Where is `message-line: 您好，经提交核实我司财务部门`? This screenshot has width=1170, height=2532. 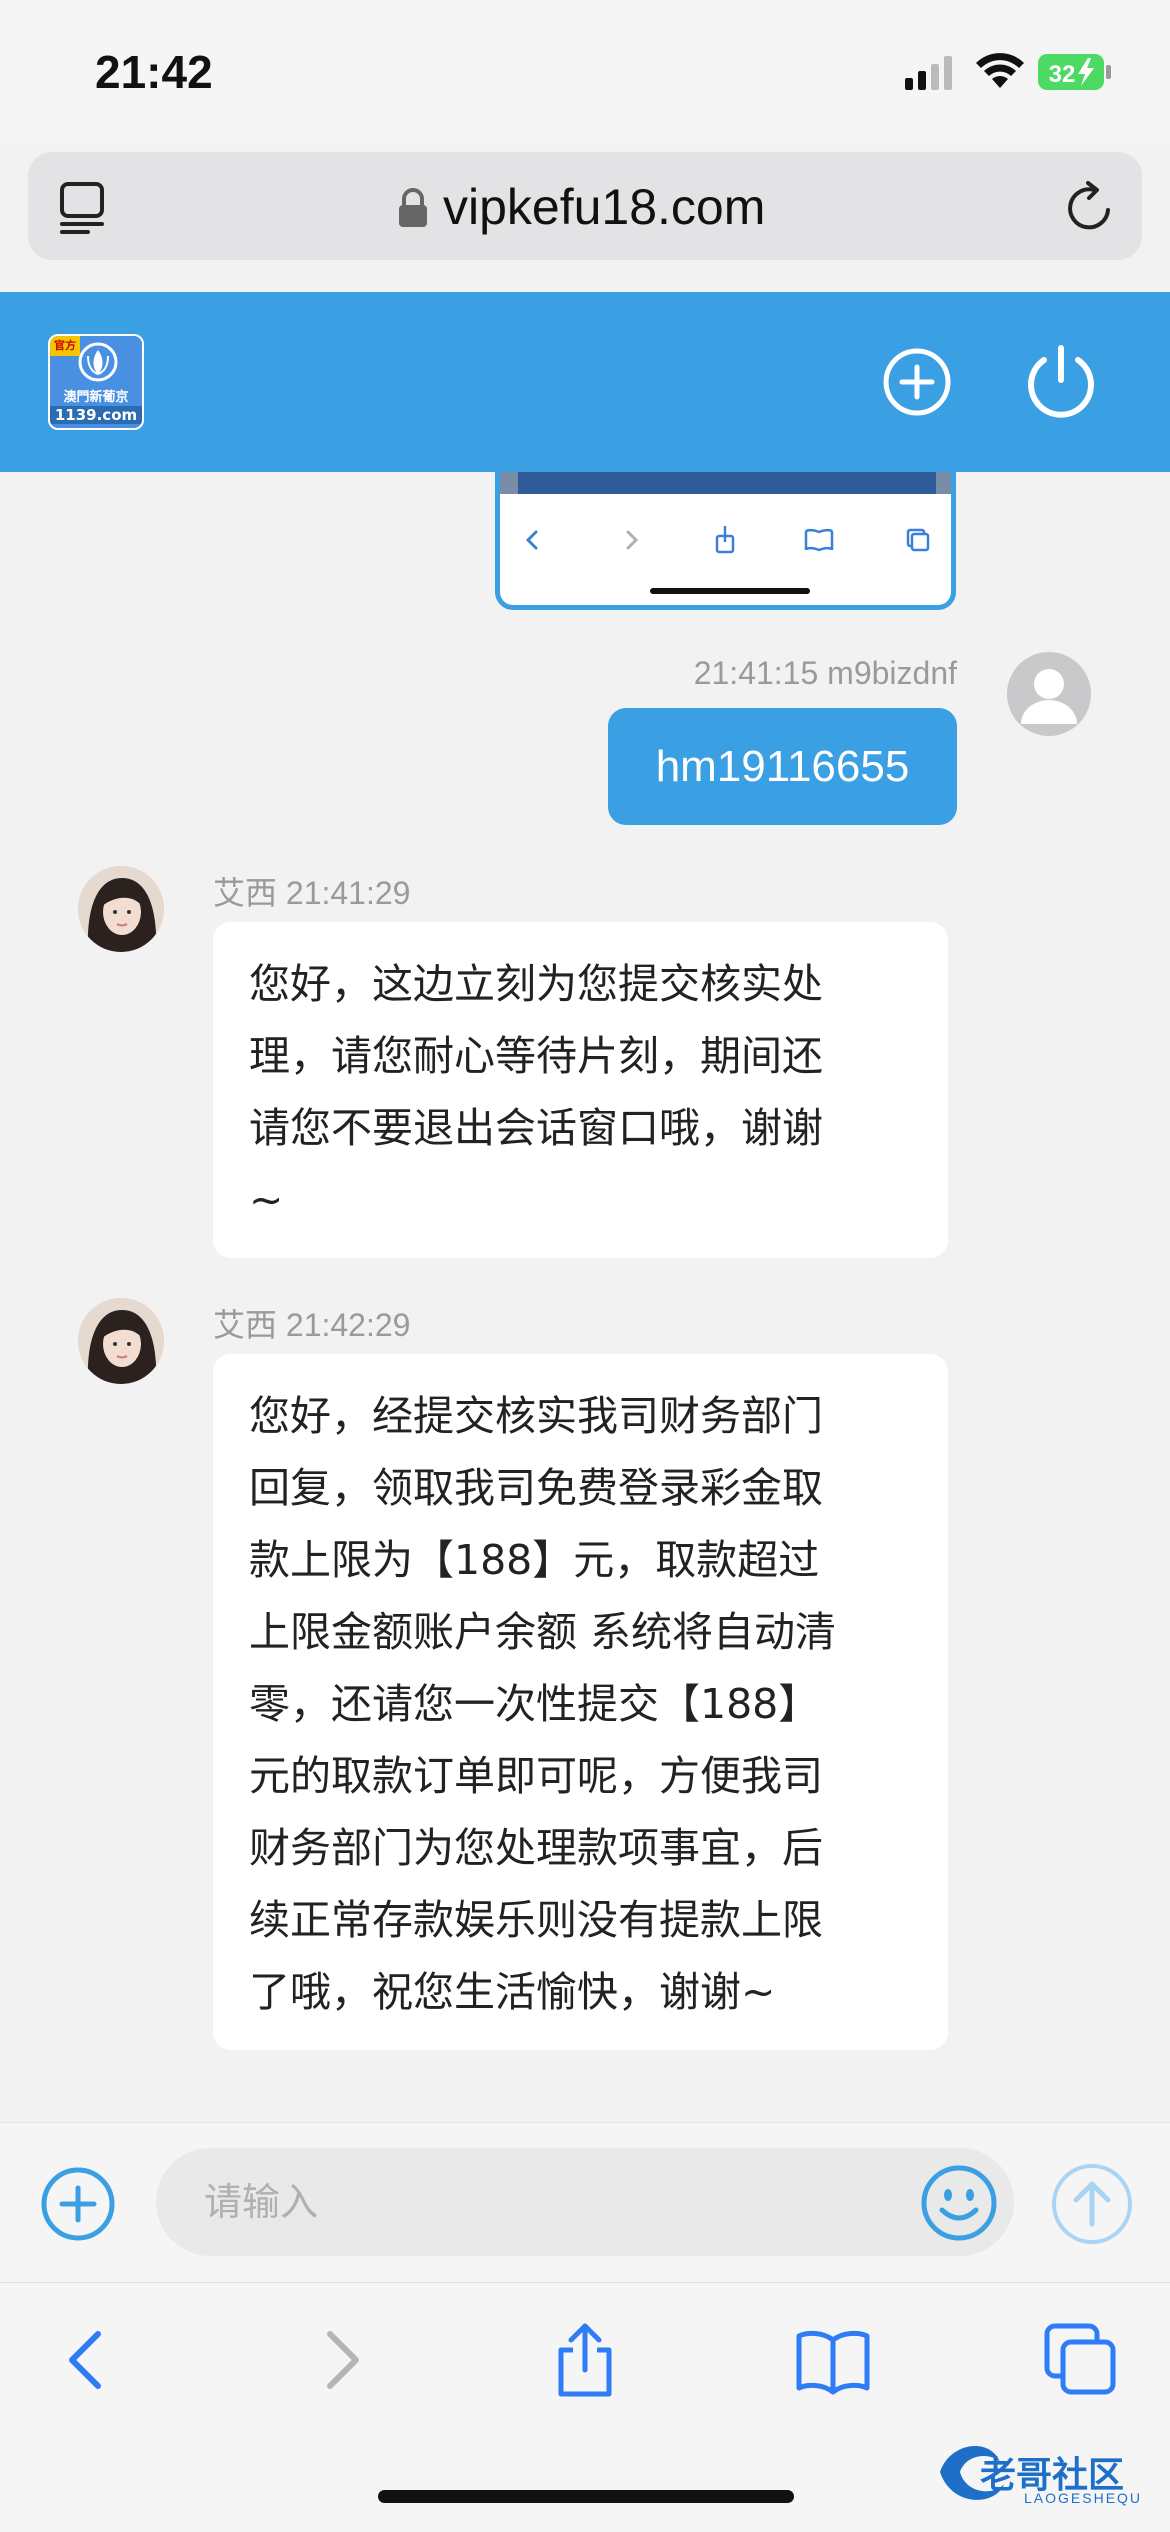
message-line: 您好，经提交核实我司财务部门 is located at coordinates (536, 1416).